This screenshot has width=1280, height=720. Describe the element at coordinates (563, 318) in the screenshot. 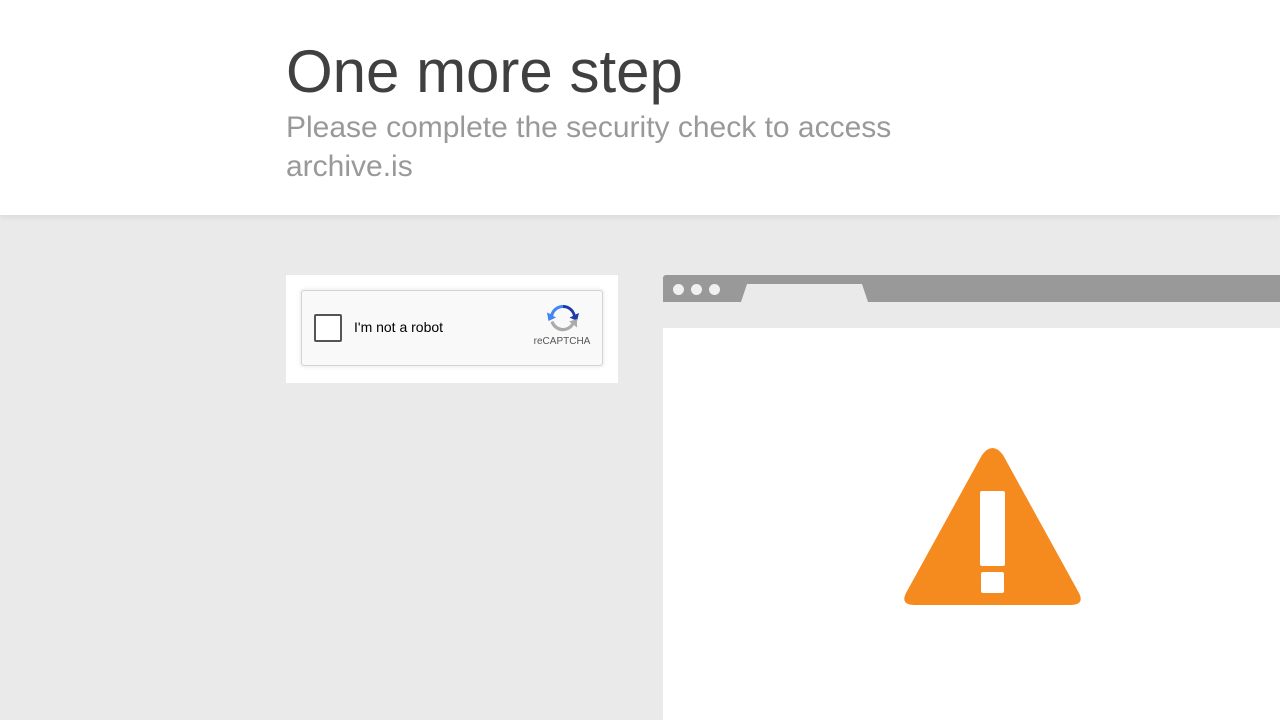

I see `recaptcha-logo-icon` at that location.